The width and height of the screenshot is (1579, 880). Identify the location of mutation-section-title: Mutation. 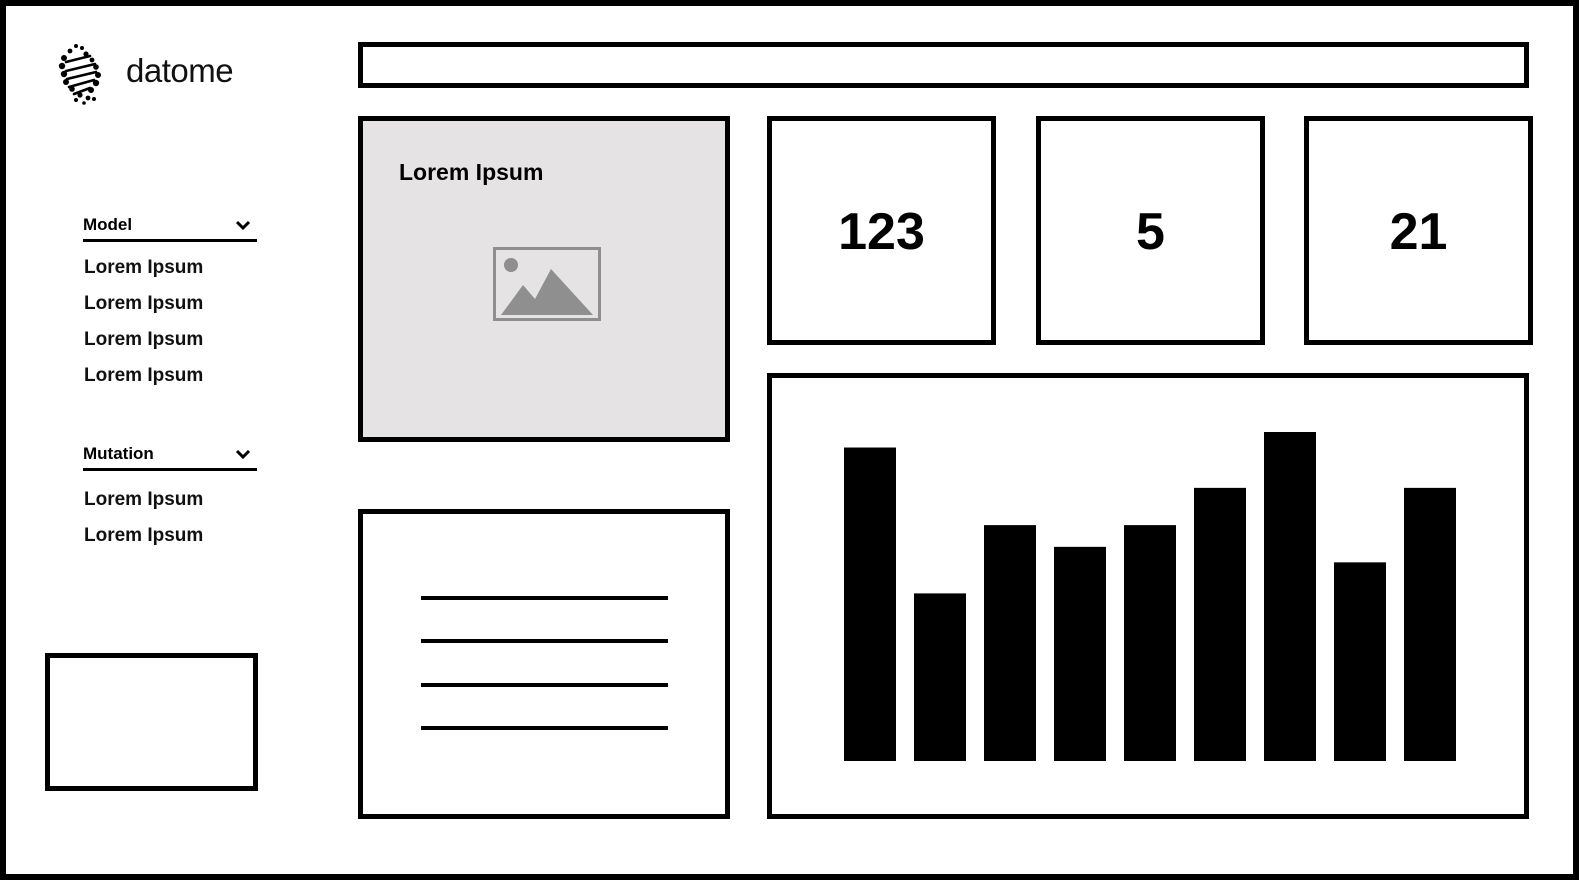
(118, 453).